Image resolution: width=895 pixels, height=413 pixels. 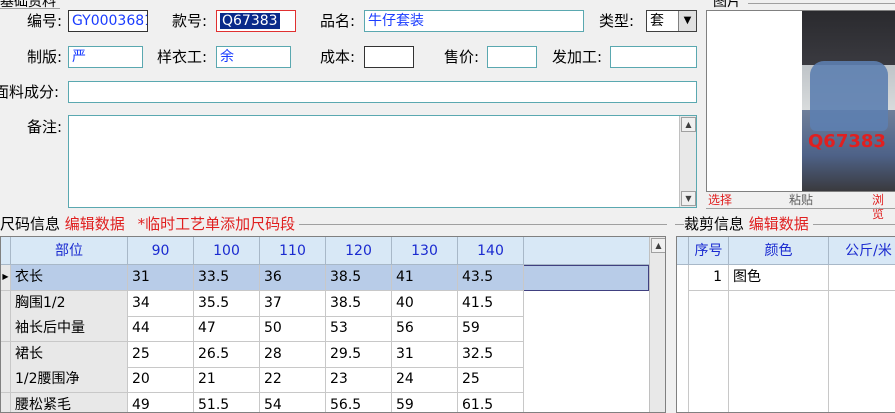 I want to click on size-value-cell: 35.5, so click(x=227, y=303).